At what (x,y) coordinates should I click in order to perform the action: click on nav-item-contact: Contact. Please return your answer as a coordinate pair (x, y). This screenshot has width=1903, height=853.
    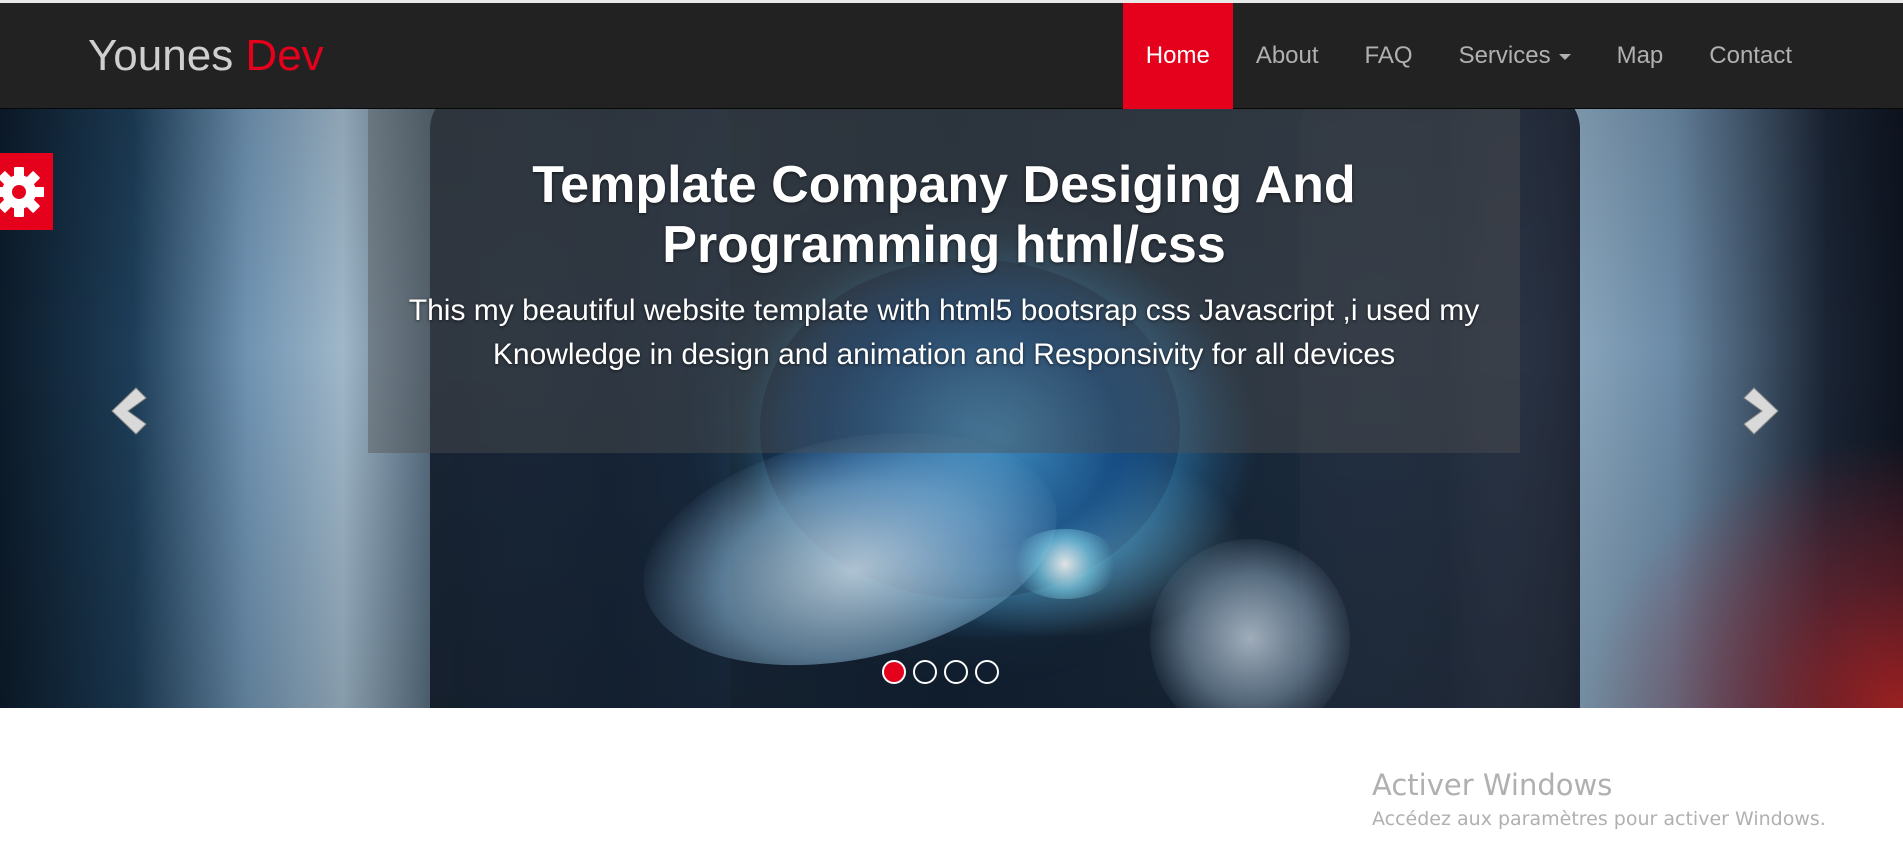
    Looking at the image, I should click on (1750, 56).